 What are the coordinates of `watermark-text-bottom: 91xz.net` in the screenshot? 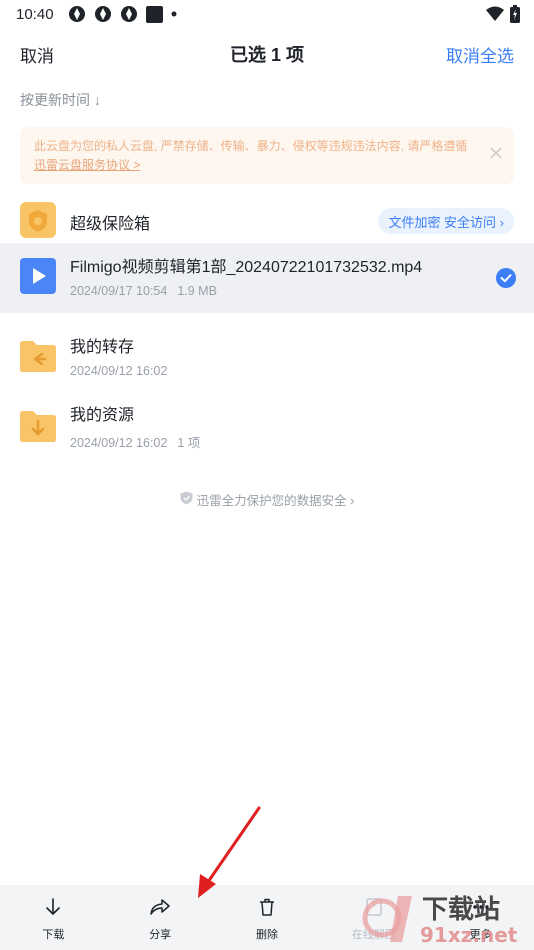 It's located at (469, 934).